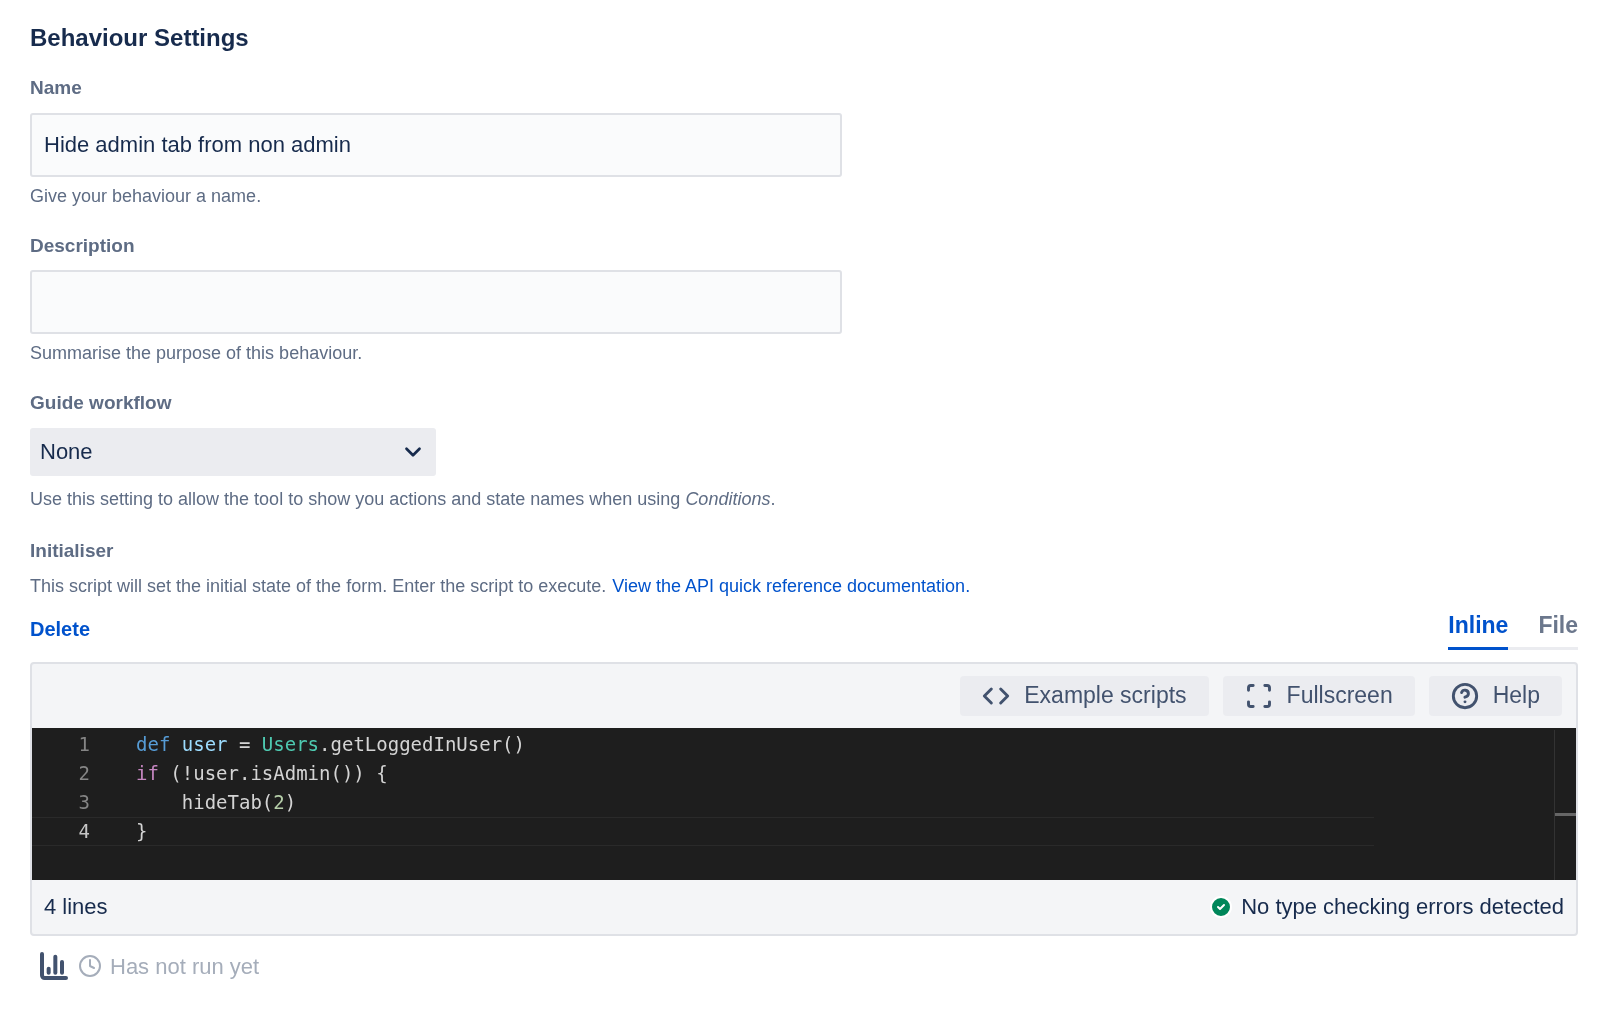 This screenshot has width=1600, height=1010. I want to click on toolbar-button: Example scripts, so click(1084, 695).